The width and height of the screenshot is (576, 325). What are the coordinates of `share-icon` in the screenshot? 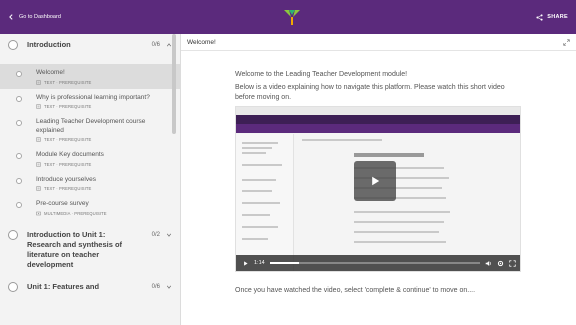 It's located at (539, 17).